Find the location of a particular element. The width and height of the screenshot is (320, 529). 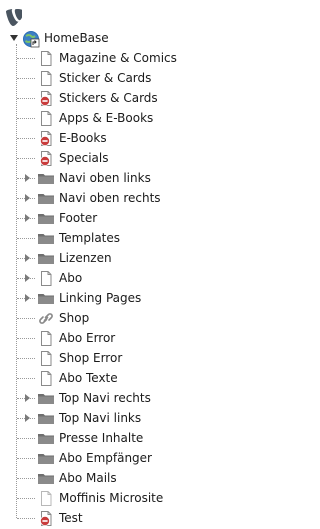

tree-item: Shop is located at coordinates (143, 318).